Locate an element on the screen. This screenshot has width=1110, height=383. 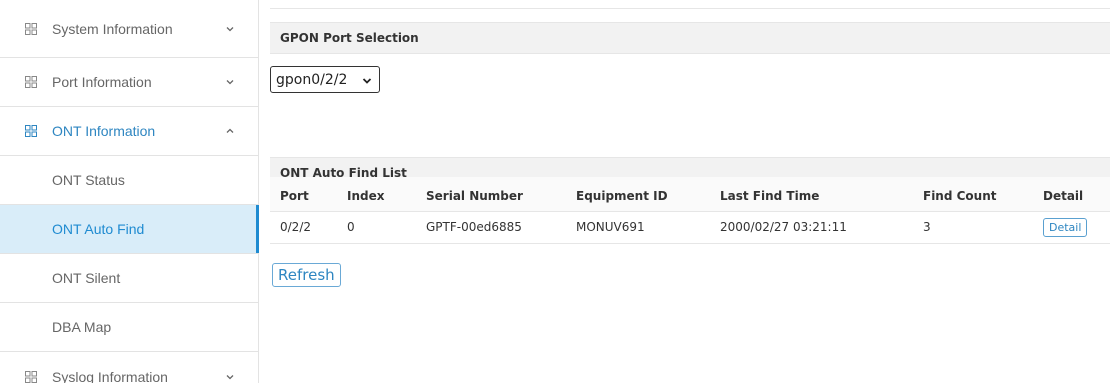
section-title: GPON Port Selection is located at coordinates (349, 38).